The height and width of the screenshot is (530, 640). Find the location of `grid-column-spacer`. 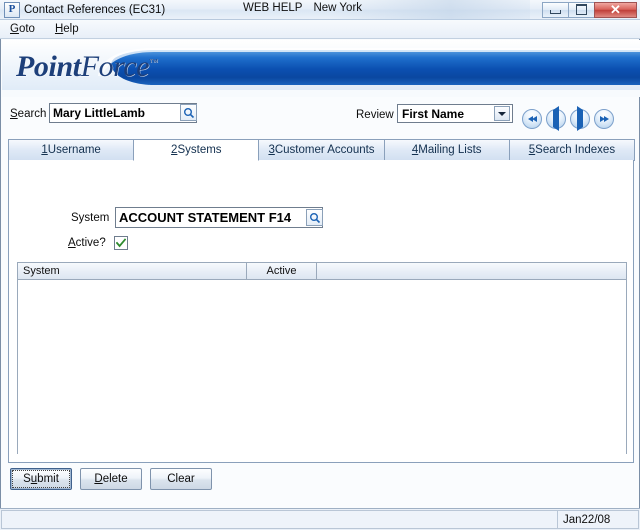

grid-column-spacer is located at coordinates (471, 271).